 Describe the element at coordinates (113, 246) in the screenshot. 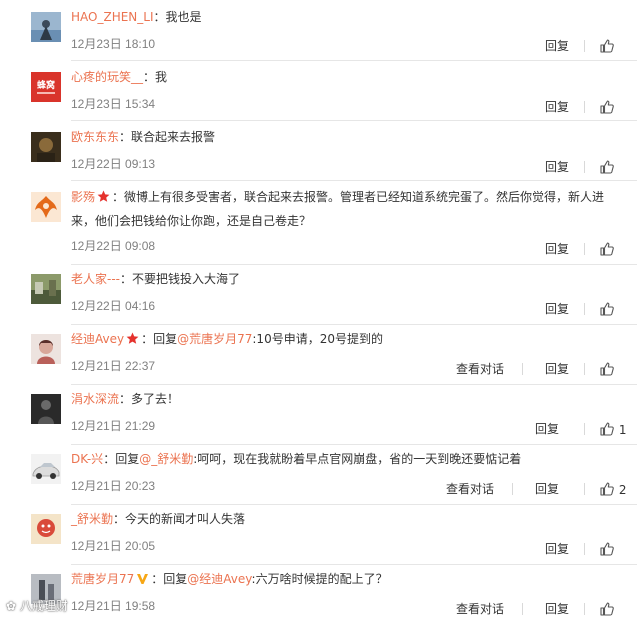

I see `comment-time: 12月22日 09:08` at that location.